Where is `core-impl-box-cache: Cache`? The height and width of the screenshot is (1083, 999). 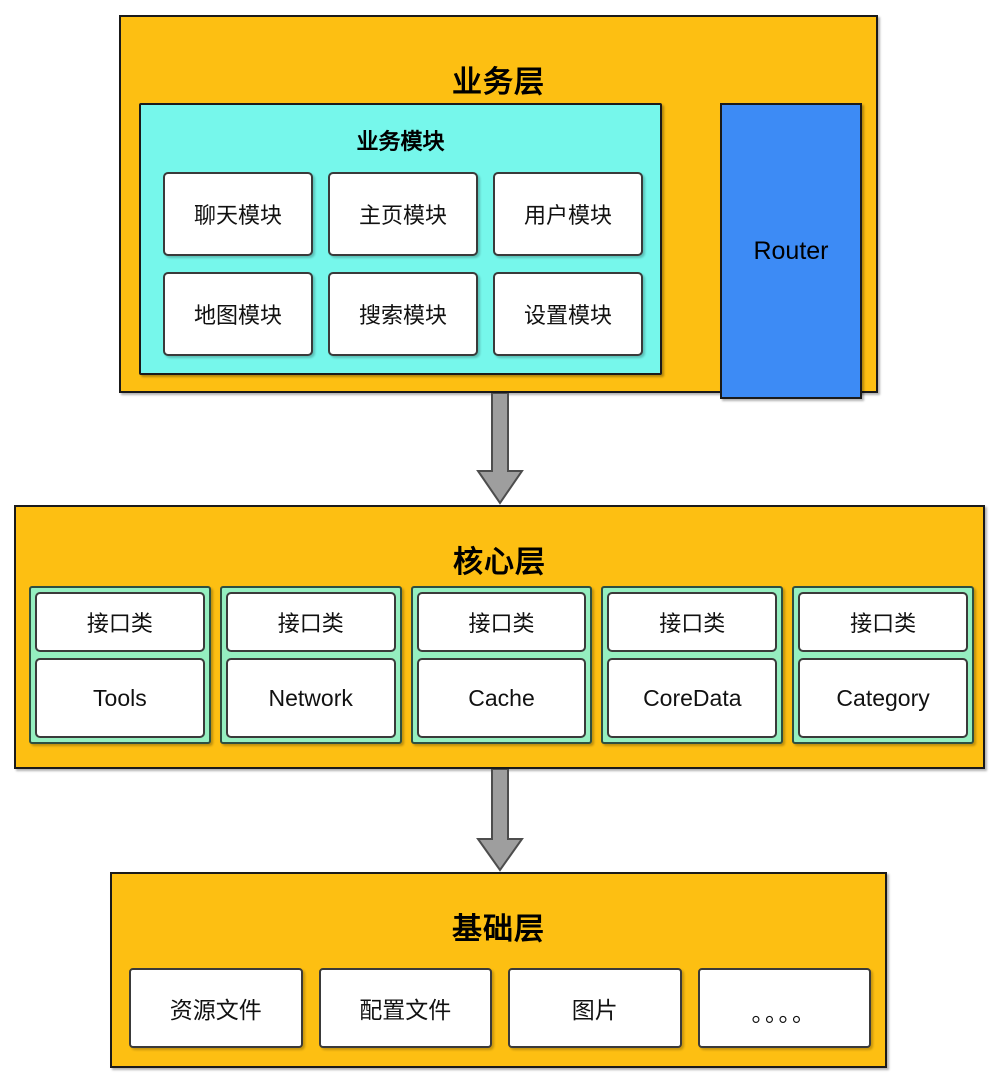
core-impl-box-cache: Cache is located at coordinates (501, 698).